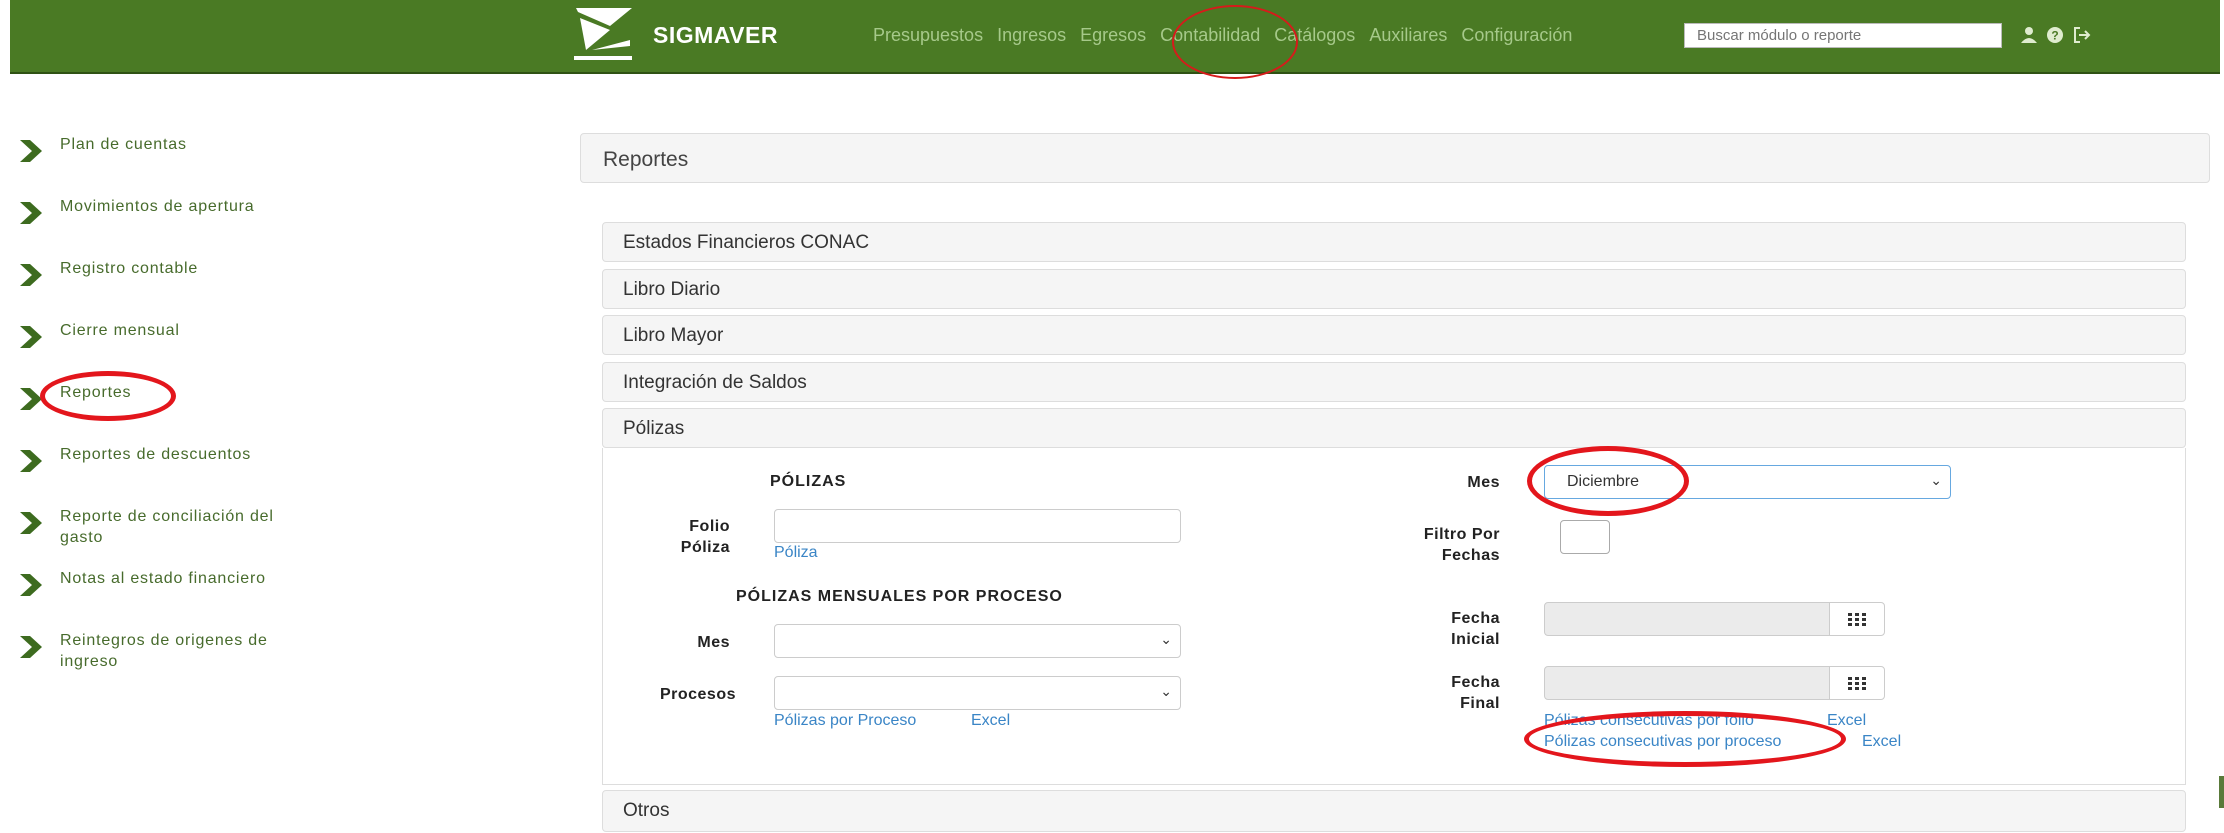 The width and height of the screenshot is (2224, 833). I want to click on sidebar-item-reintegros: Reintegros de origenes de ingreso, so click(169, 651).